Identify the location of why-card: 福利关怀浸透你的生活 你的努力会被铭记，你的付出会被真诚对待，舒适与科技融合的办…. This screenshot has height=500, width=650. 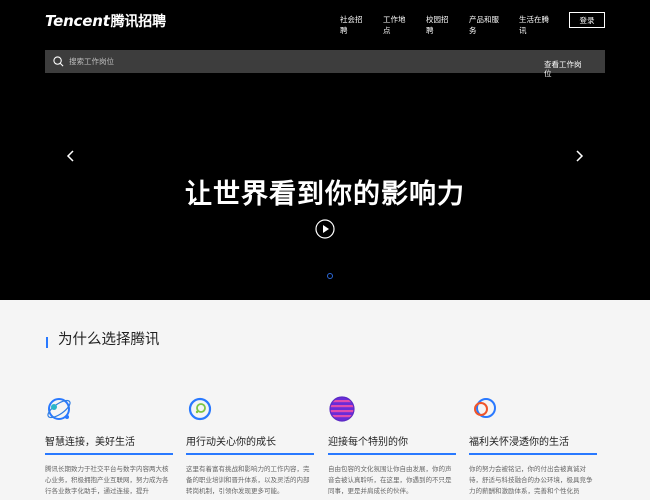
(533, 445).